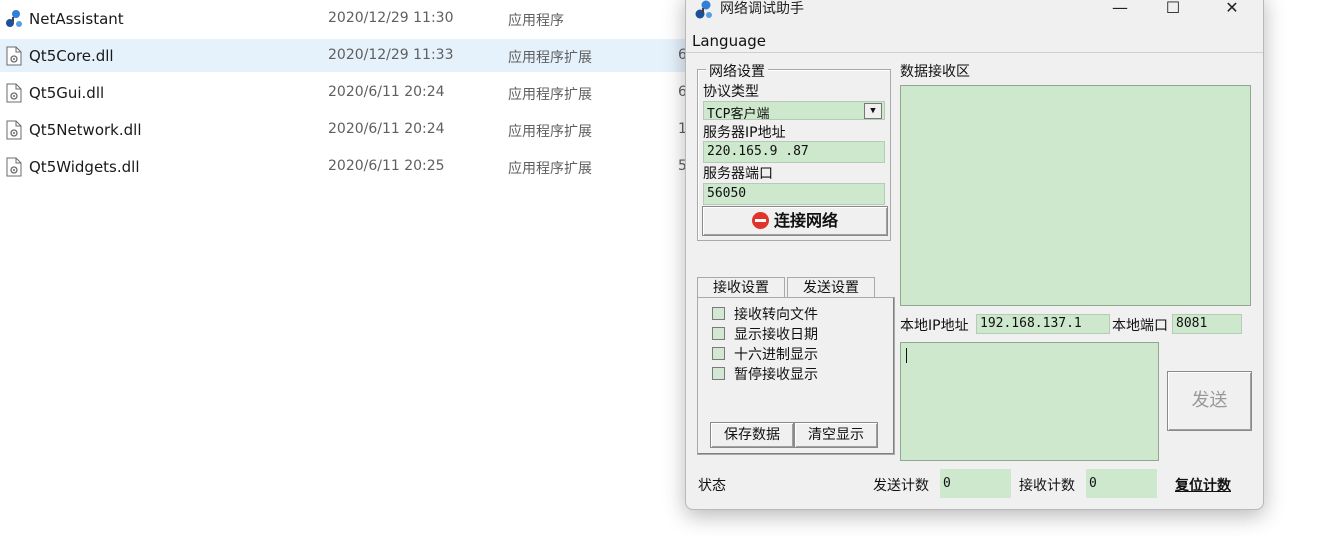 The width and height of the screenshot is (1325, 536). What do you see at coordinates (744, 133) in the screenshot?
I see `server-ip-label: 服务器IP地址` at bounding box center [744, 133].